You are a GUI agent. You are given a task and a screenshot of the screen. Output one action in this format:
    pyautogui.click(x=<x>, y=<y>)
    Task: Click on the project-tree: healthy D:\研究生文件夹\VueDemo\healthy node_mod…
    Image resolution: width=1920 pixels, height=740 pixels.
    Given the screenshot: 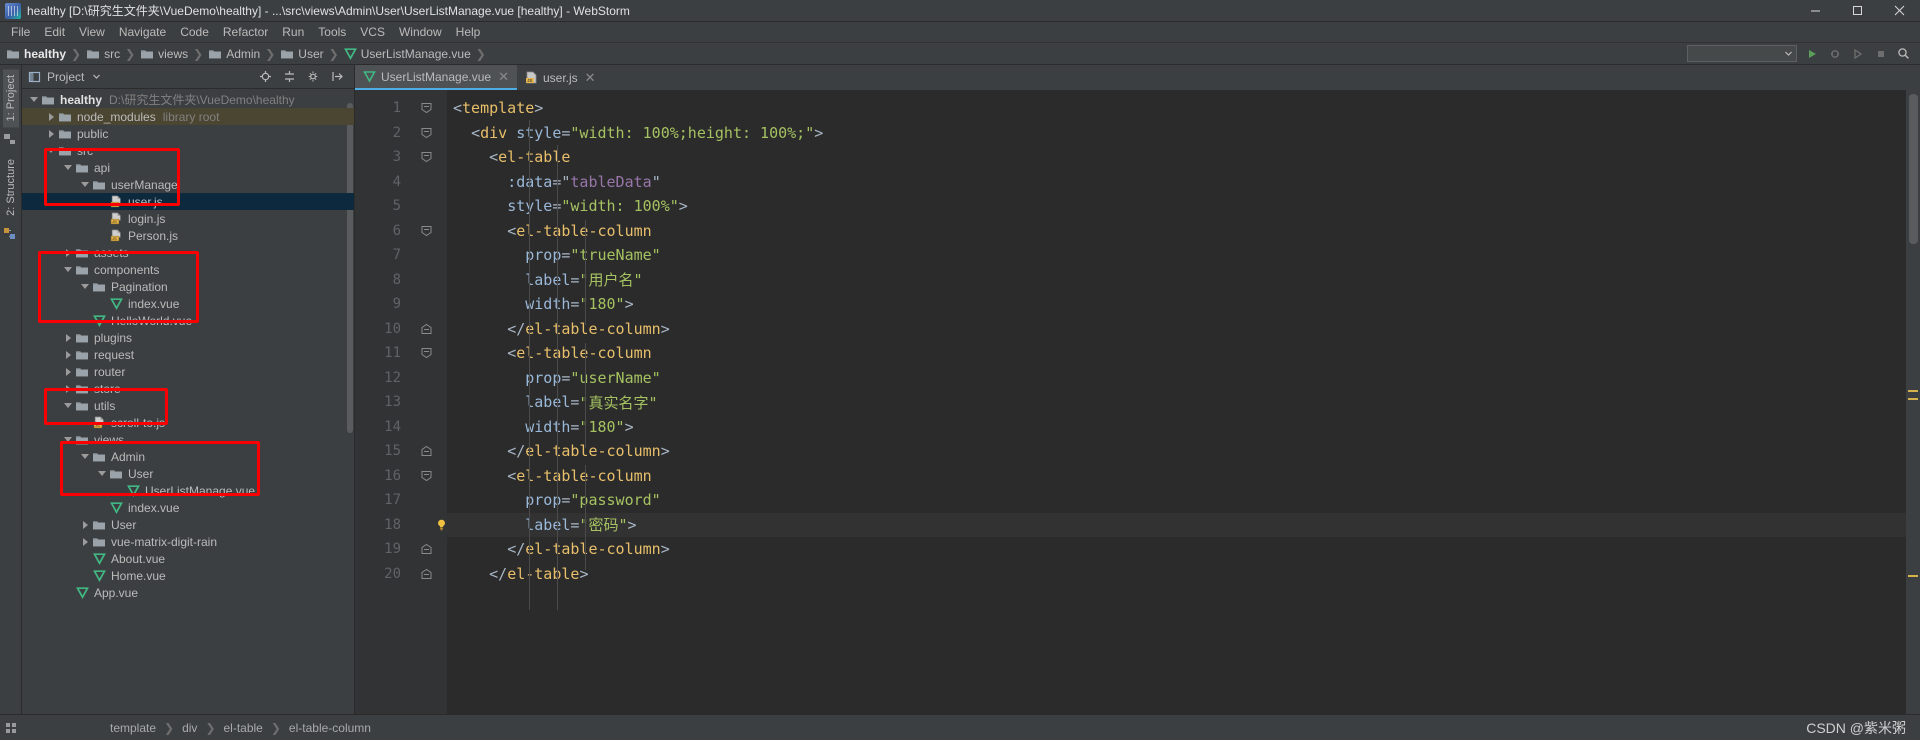 What is the action you would take?
    pyautogui.click(x=188, y=401)
    